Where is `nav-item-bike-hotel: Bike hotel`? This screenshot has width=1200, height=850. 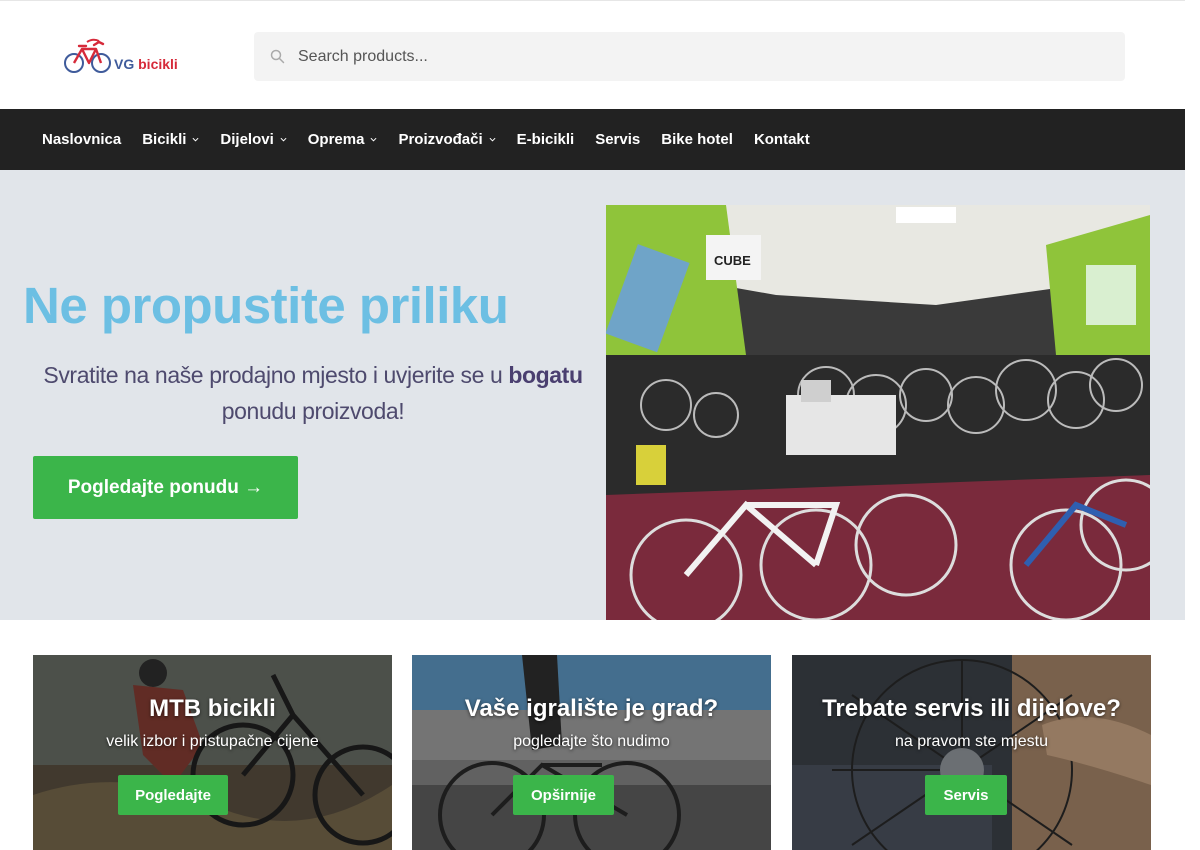
nav-item-bike-hotel: Bike hotel is located at coordinates (697, 139).